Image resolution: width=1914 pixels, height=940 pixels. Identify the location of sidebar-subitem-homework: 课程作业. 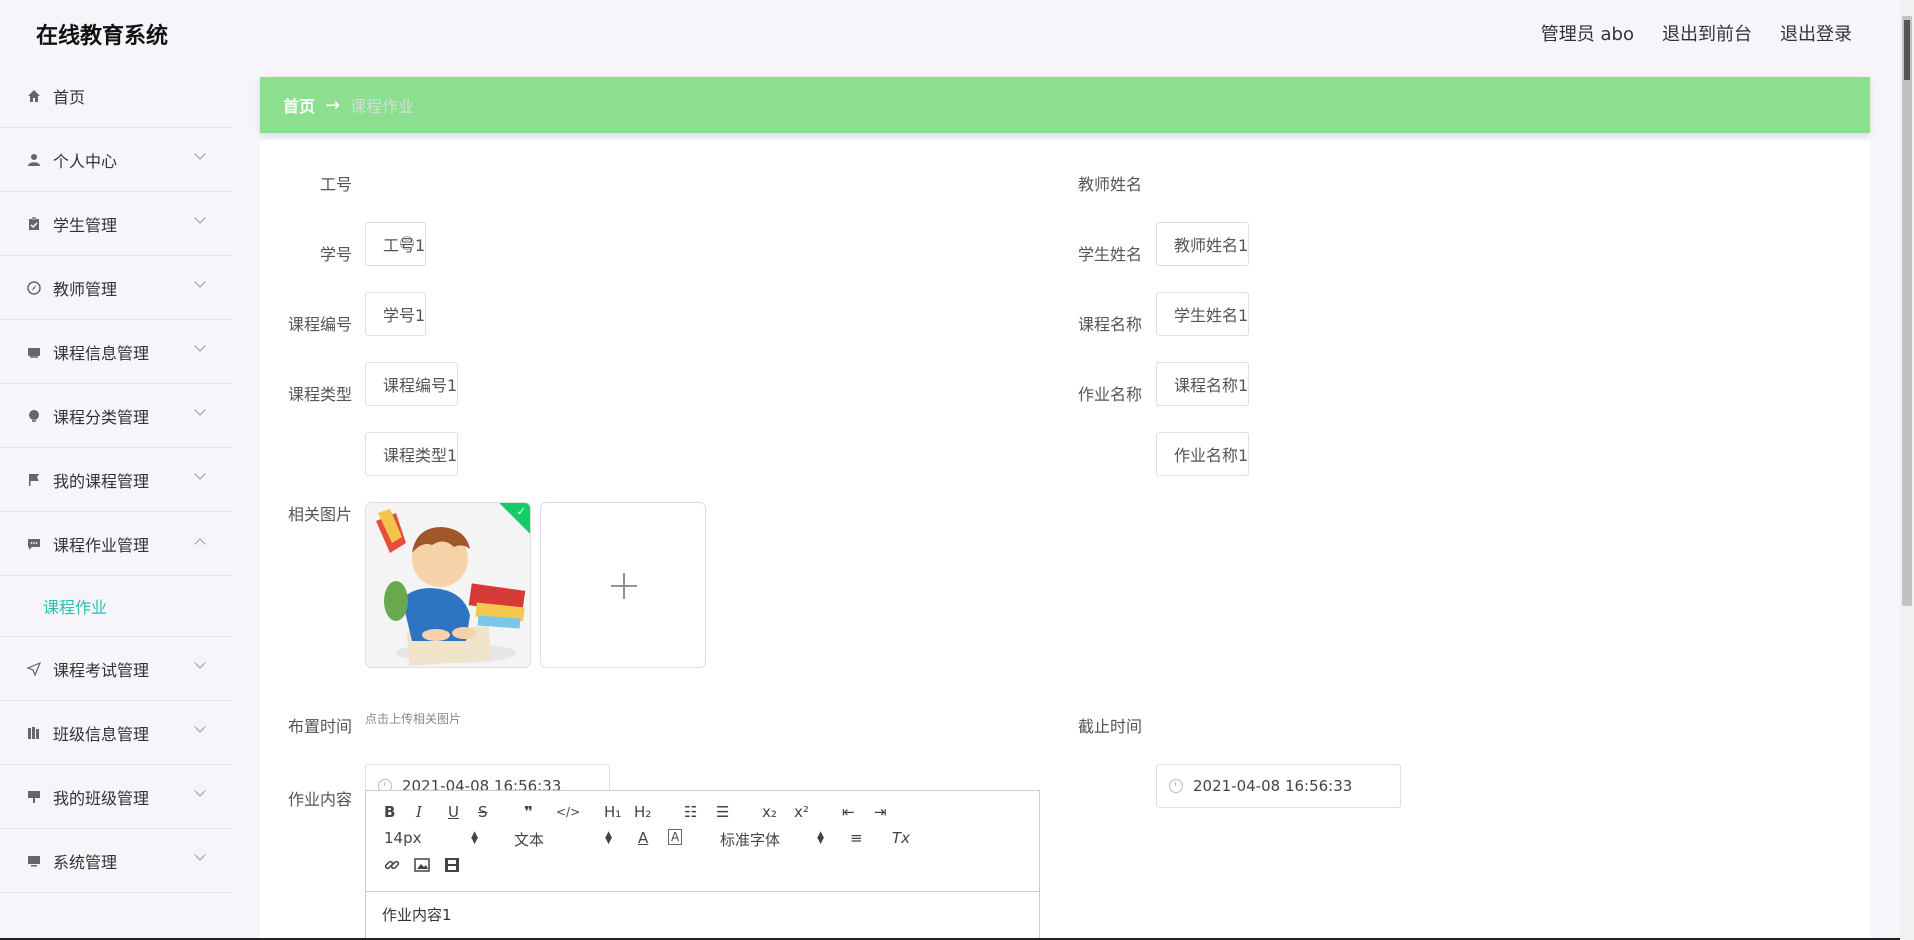
(116, 606).